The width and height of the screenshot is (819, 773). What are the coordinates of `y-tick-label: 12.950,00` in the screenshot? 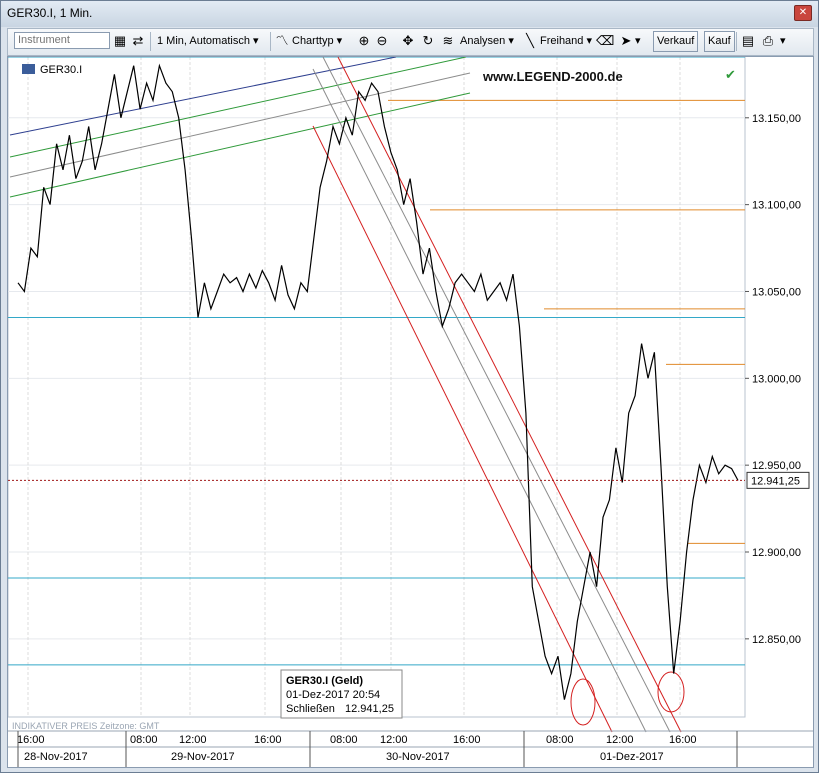 It's located at (776, 466).